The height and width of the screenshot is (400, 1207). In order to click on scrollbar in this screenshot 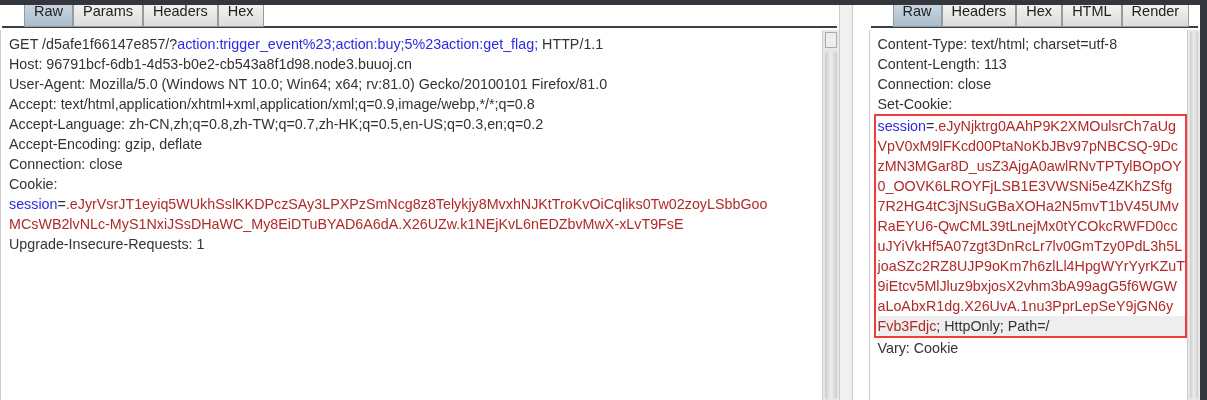, I will do `click(830, 215)`.